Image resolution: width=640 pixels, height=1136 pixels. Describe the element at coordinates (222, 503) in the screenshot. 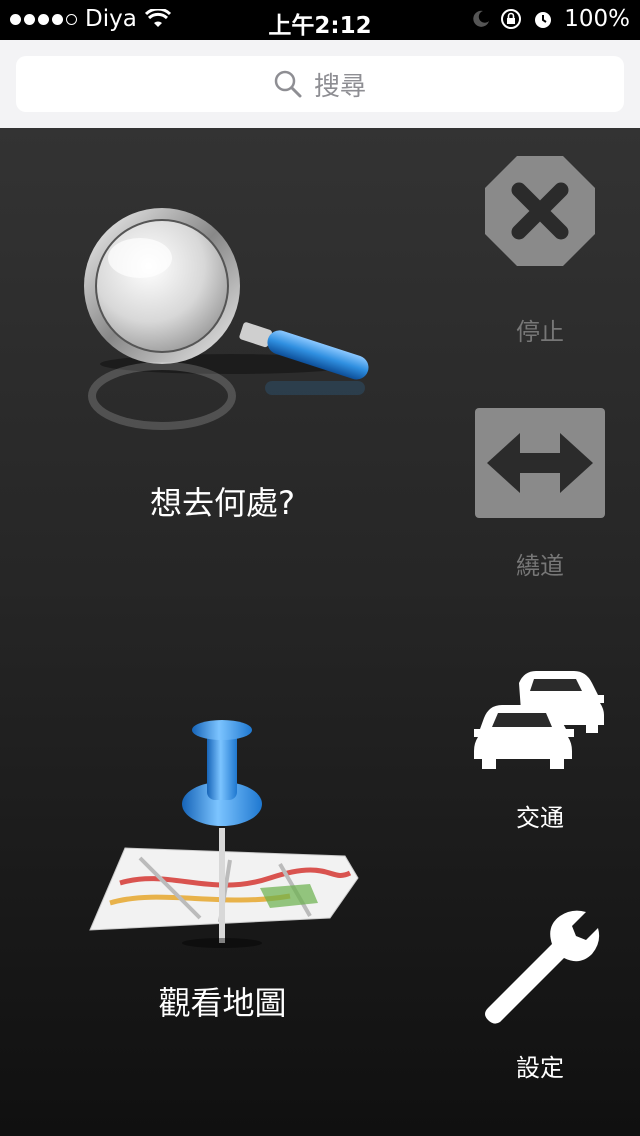

I see `where-to-label: 想去何處?` at that location.